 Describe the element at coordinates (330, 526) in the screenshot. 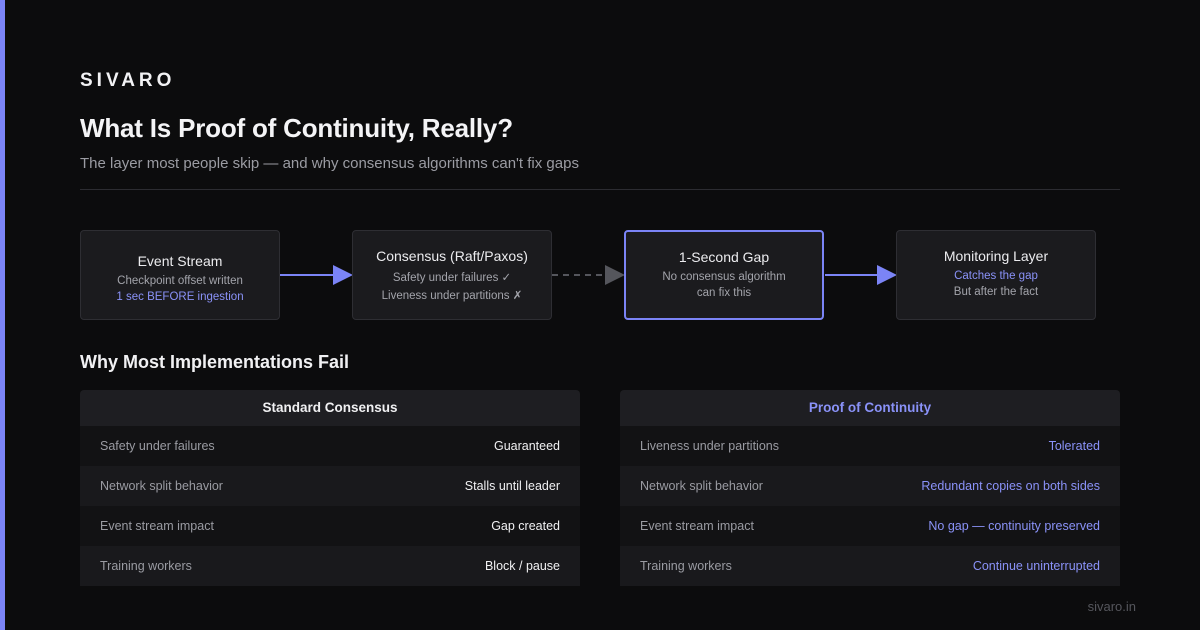

I see `table-row: Event stream impact Gap created` at that location.